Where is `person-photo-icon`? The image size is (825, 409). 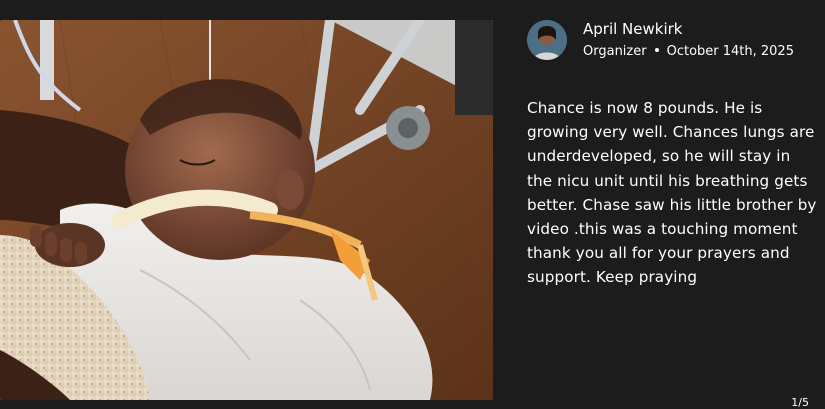 person-photo-icon is located at coordinates (547, 40).